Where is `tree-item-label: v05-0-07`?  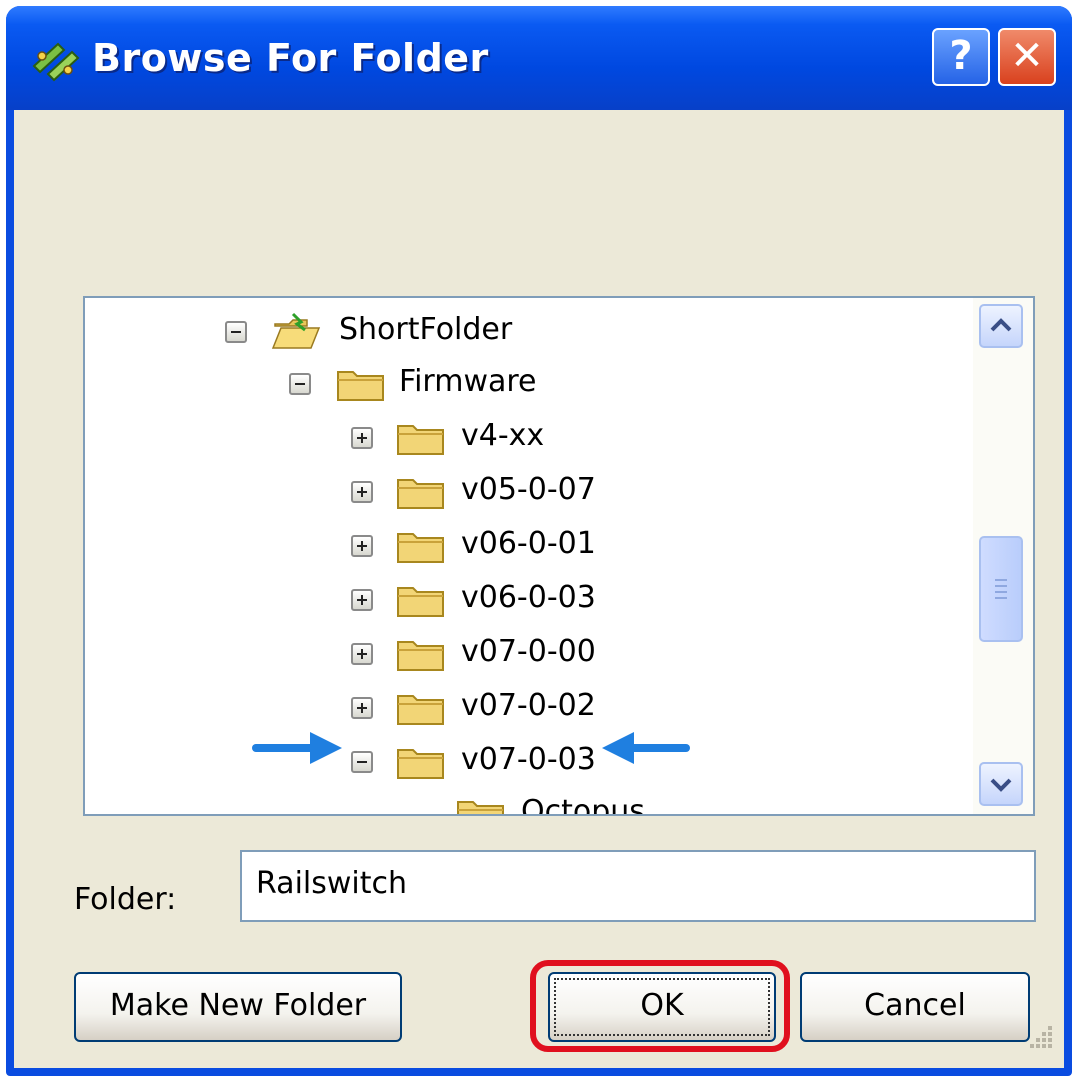 tree-item-label: v05-0-07 is located at coordinates (528, 489).